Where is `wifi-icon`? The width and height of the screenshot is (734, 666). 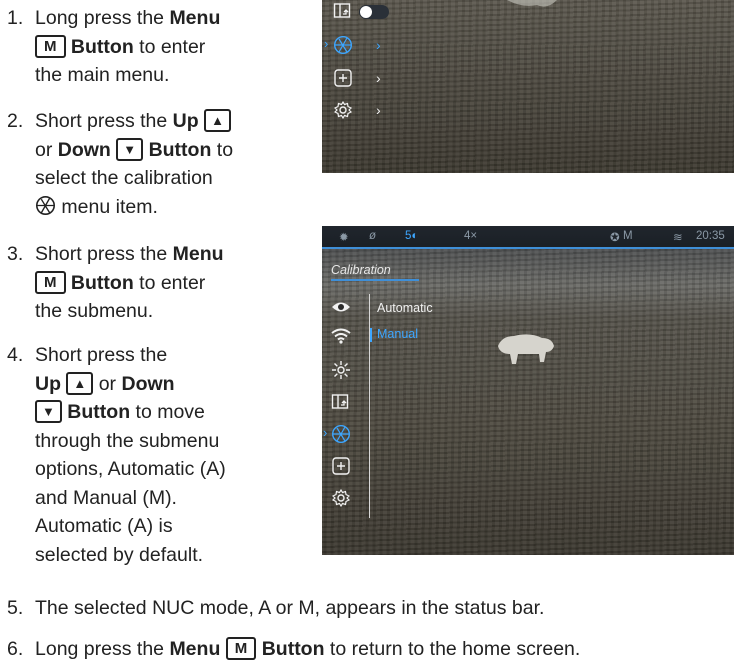
wifi-icon is located at coordinates (341, 336).